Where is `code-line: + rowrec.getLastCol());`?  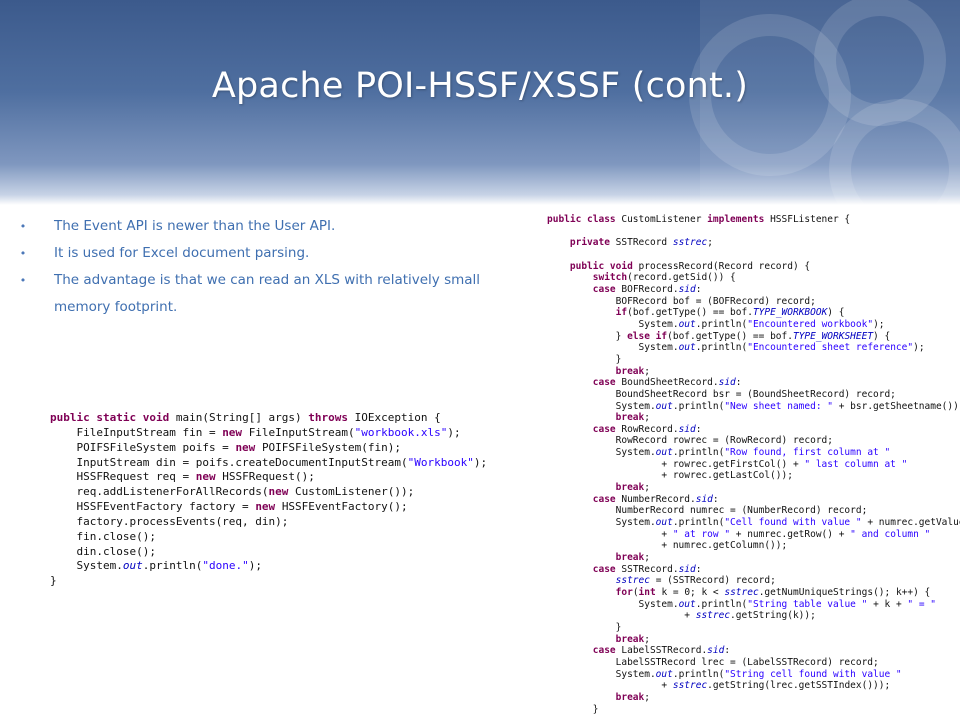 code-line: + rowrec.getLastCol()); is located at coordinates (753, 476).